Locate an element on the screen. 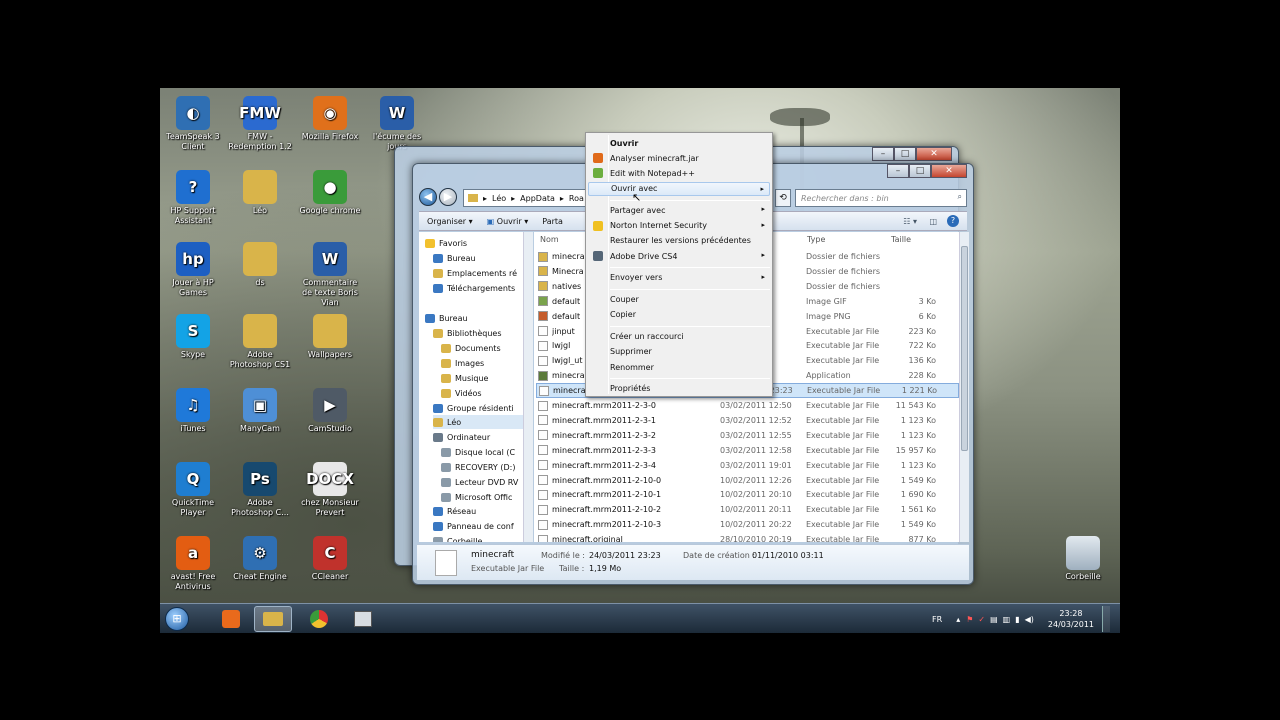  volume-icon: ◀) is located at coordinates (1029, 619).